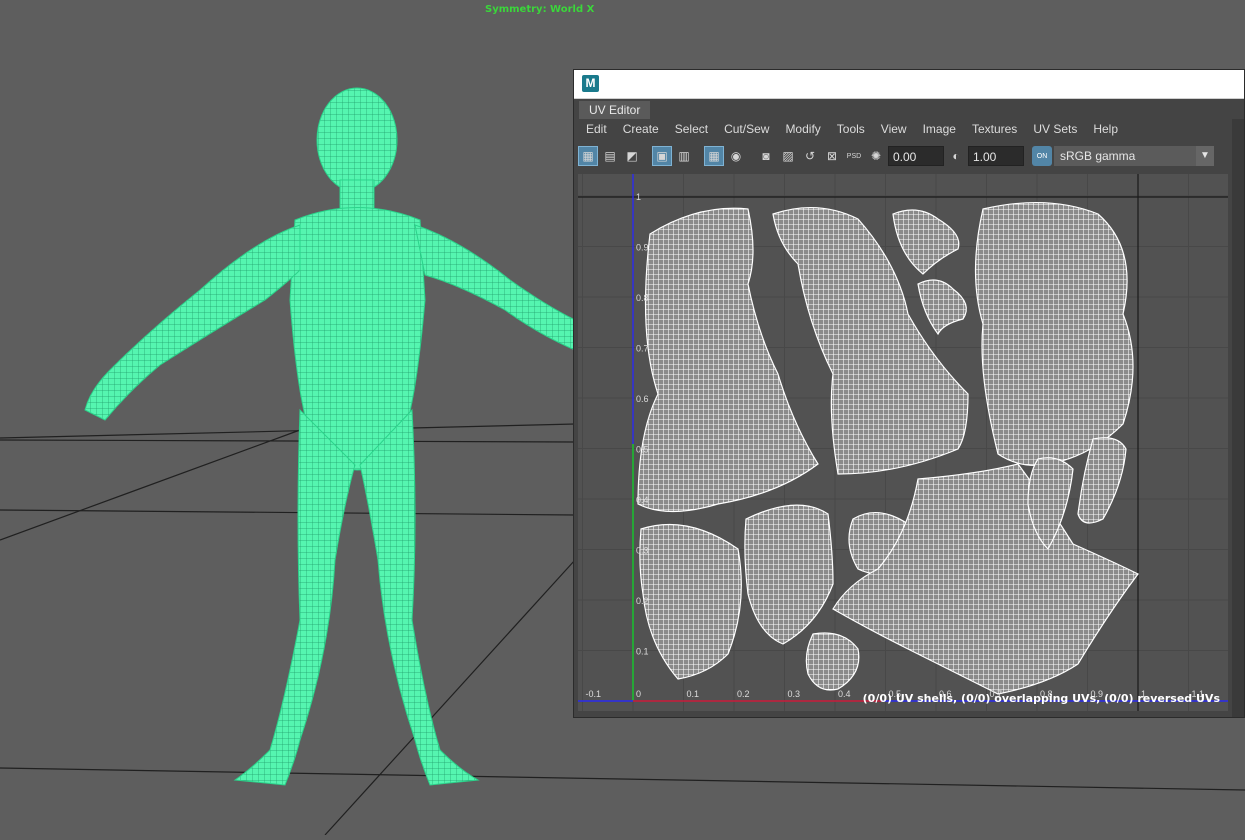 This screenshot has height=840, width=1245. I want to click on color-management-toggle: ON, so click(1042, 156).